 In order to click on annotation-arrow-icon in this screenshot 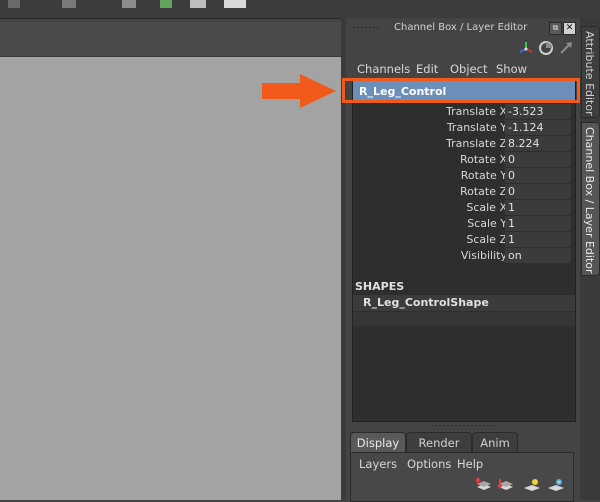, I will do `click(299, 91)`.